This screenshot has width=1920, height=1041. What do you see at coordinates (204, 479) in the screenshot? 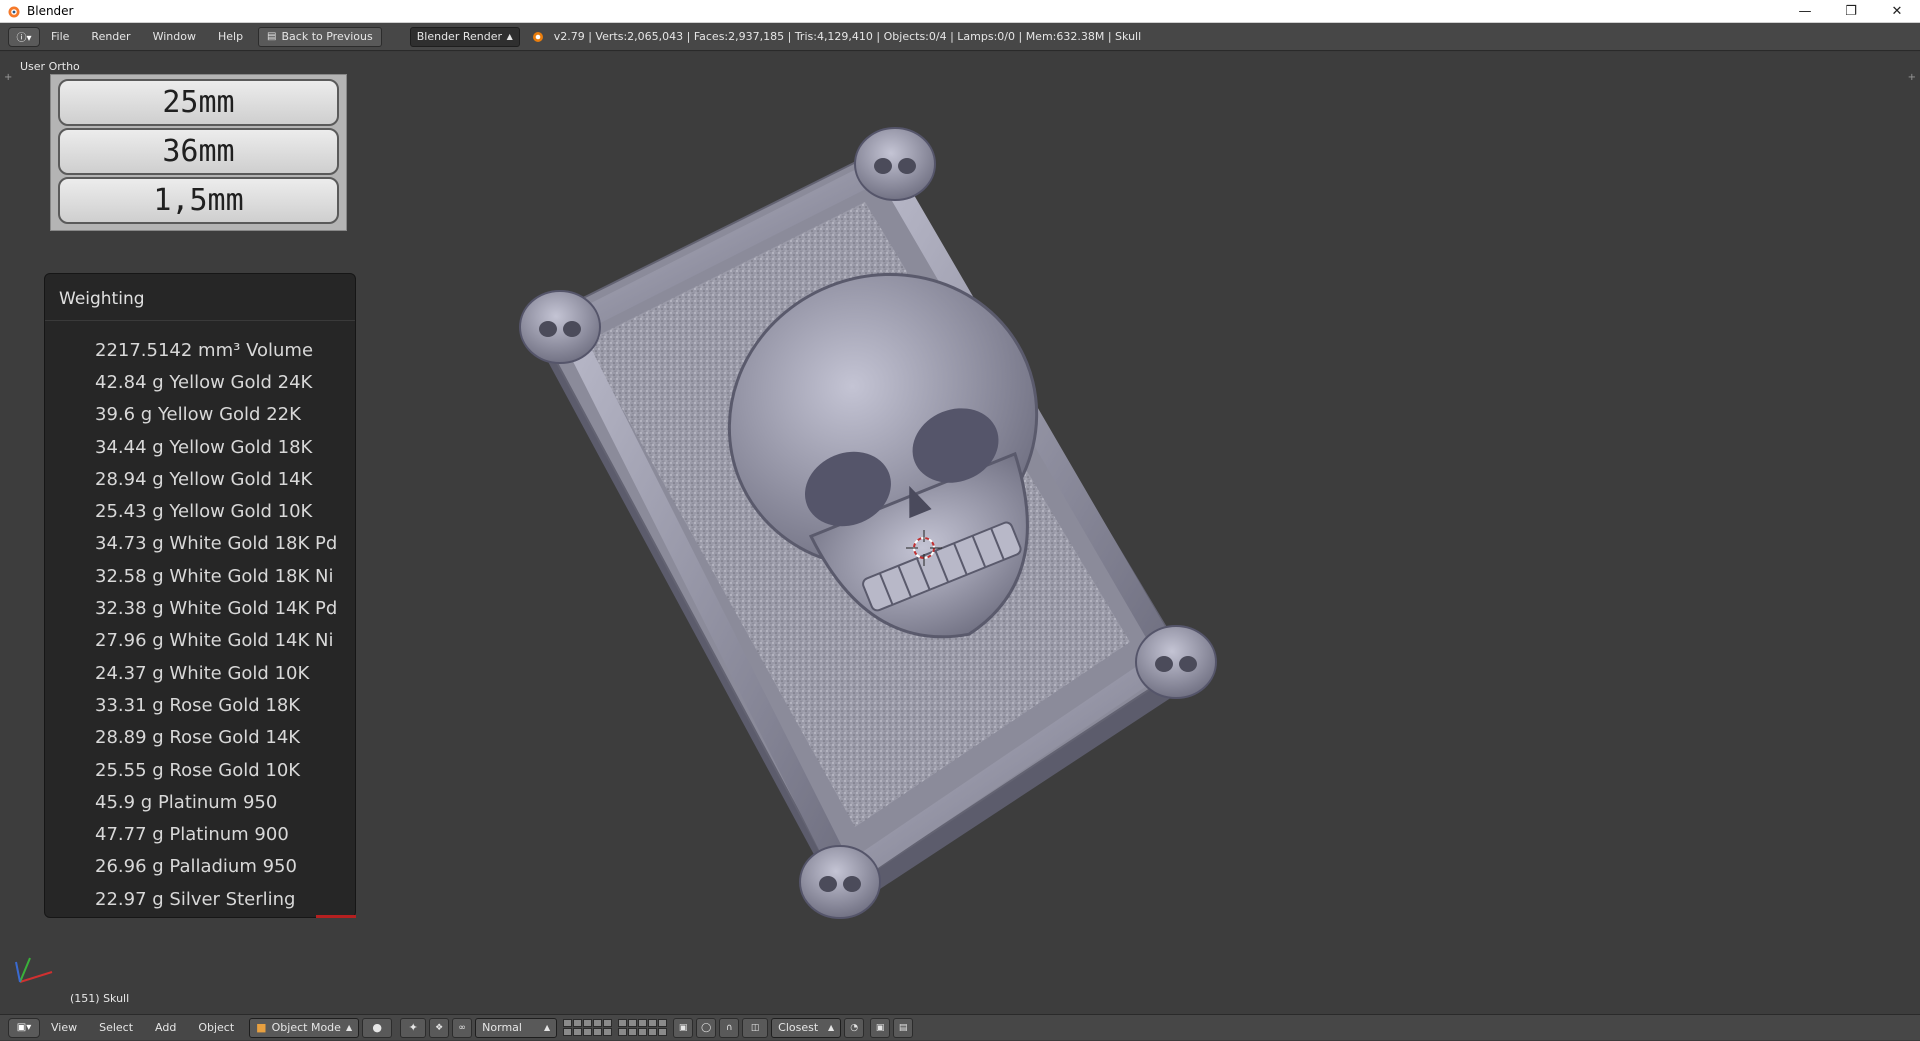
I see `weight-row: 28.94 g Yellow Gold 14K` at bounding box center [204, 479].